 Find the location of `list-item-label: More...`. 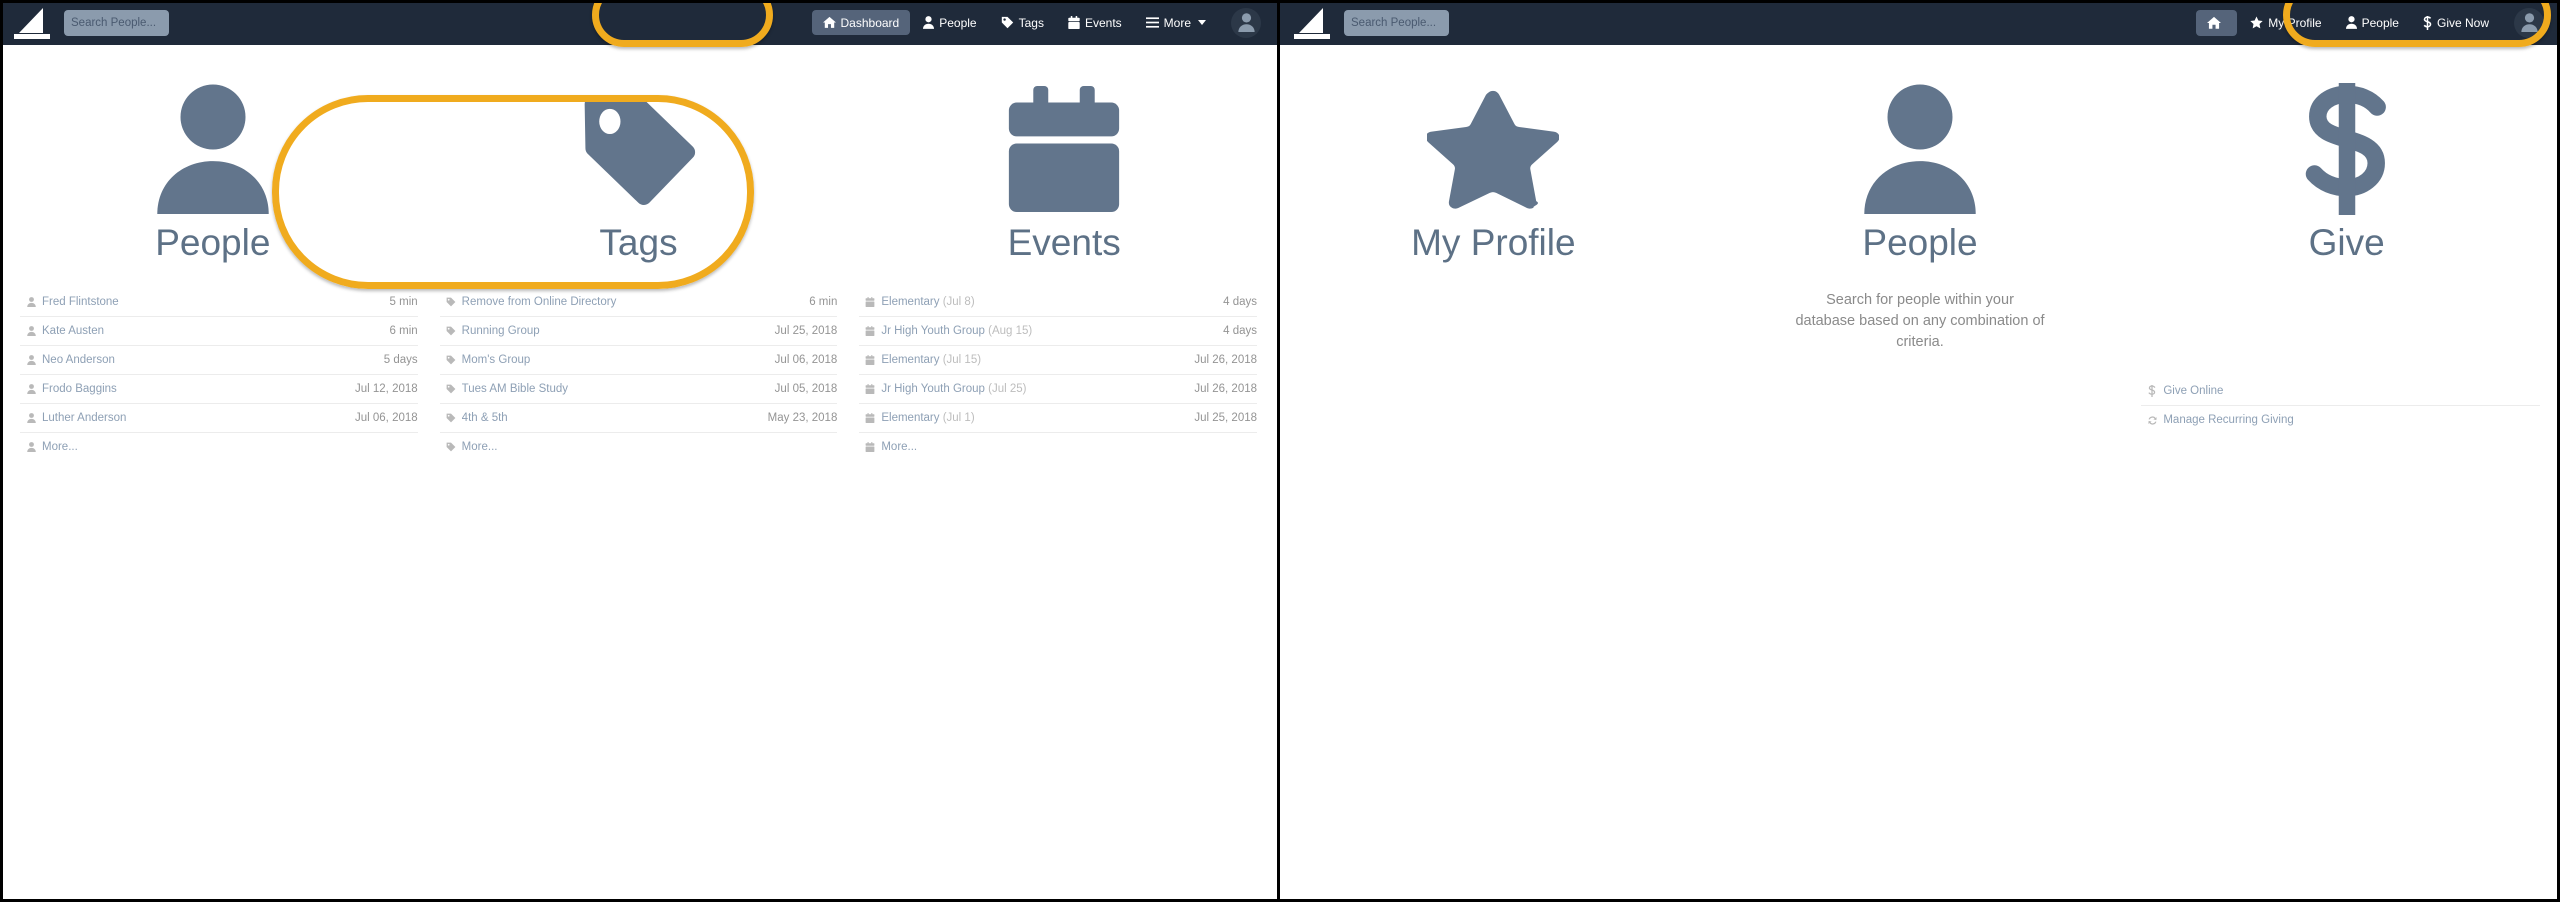

list-item-label: More... is located at coordinates (899, 447).